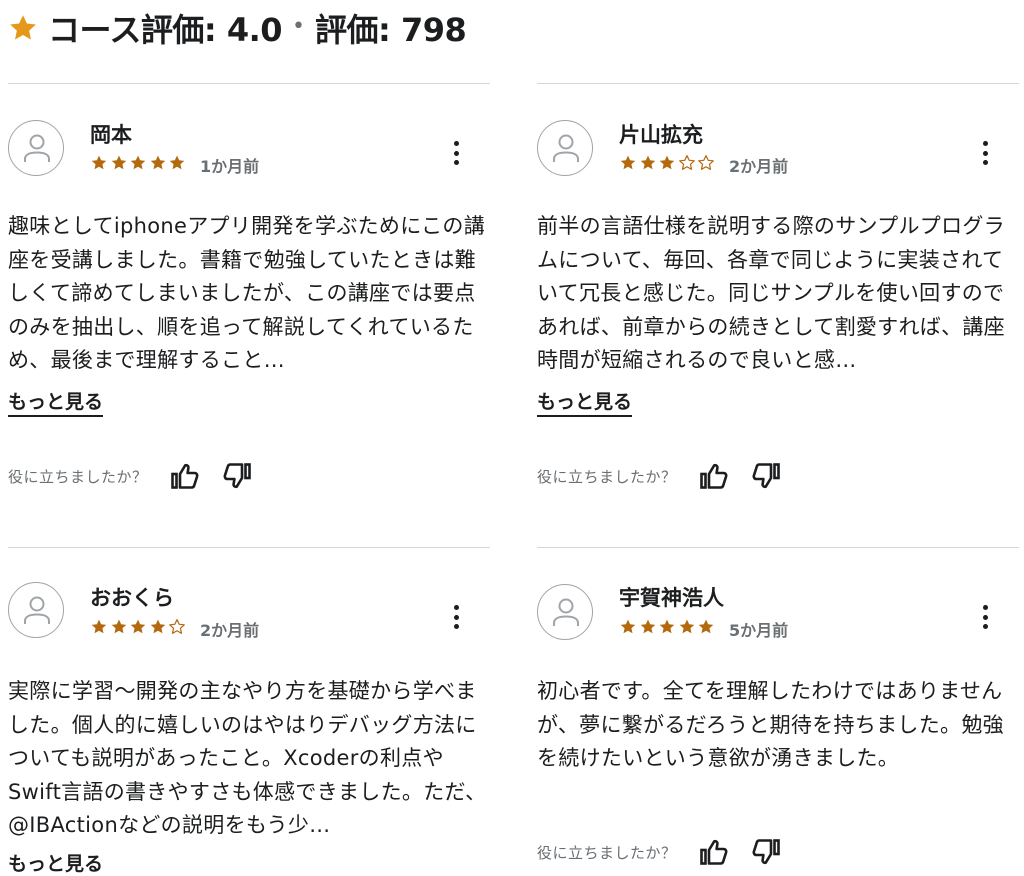  Describe the element at coordinates (23, 27) in the screenshot. I see `star-icon` at that location.